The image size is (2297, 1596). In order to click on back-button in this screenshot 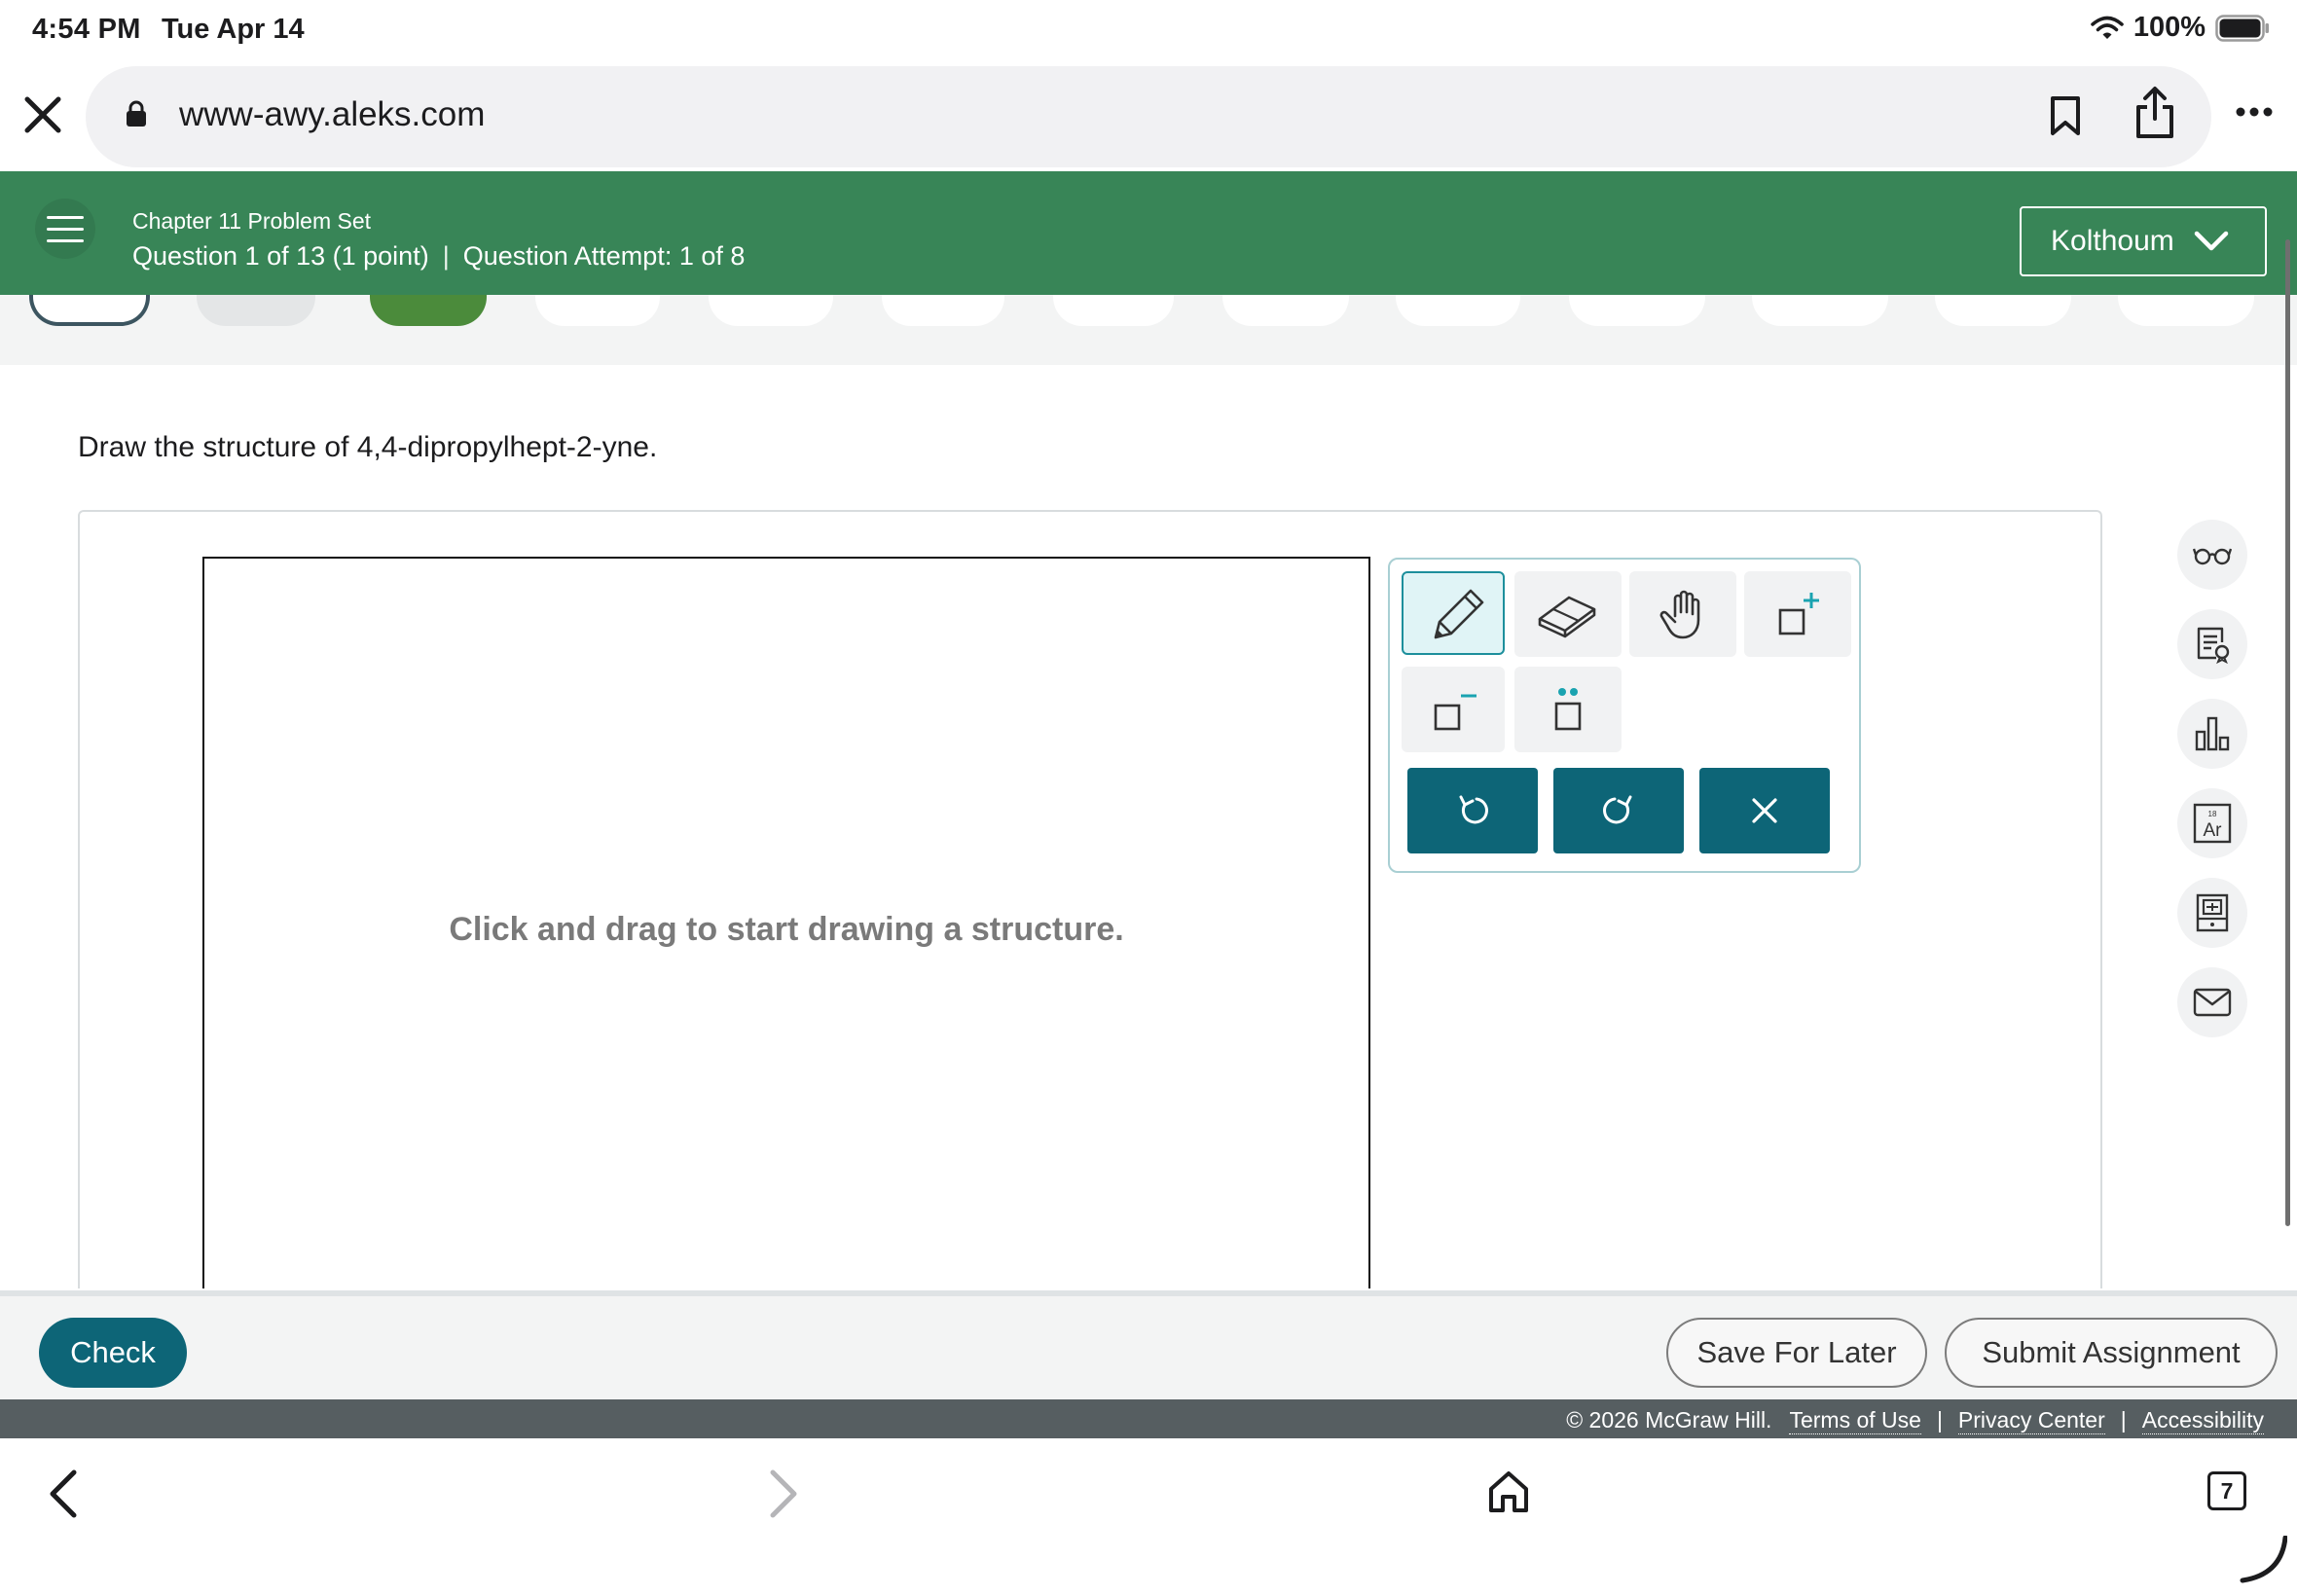, I will do `click(63, 1496)`.